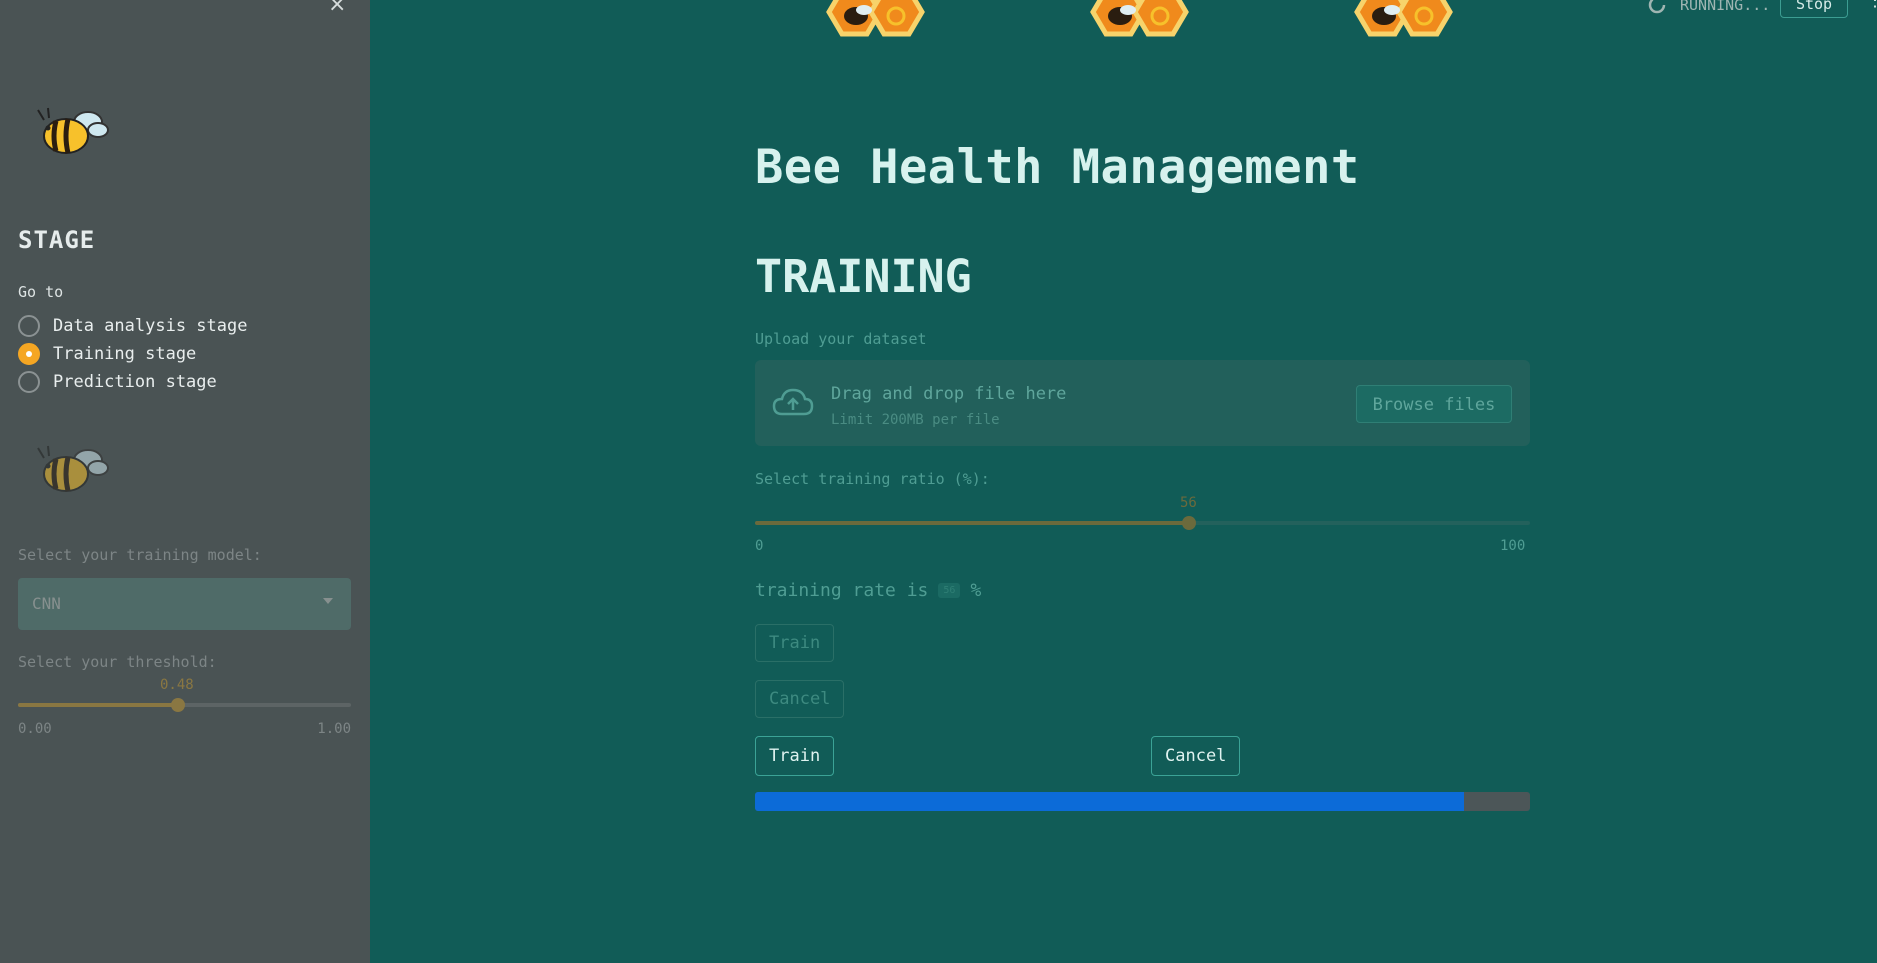 The width and height of the screenshot is (1877, 963). Describe the element at coordinates (125, 354) in the screenshot. I see `radio-label: Training stage` at that location.